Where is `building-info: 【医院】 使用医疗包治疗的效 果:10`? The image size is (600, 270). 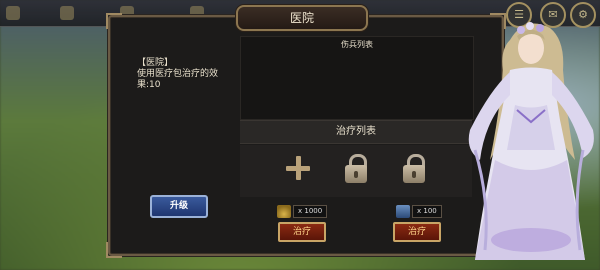
building-info: 【医院】 使用医疗包治疗的效 果:10 is located at coordinates (187, 74).